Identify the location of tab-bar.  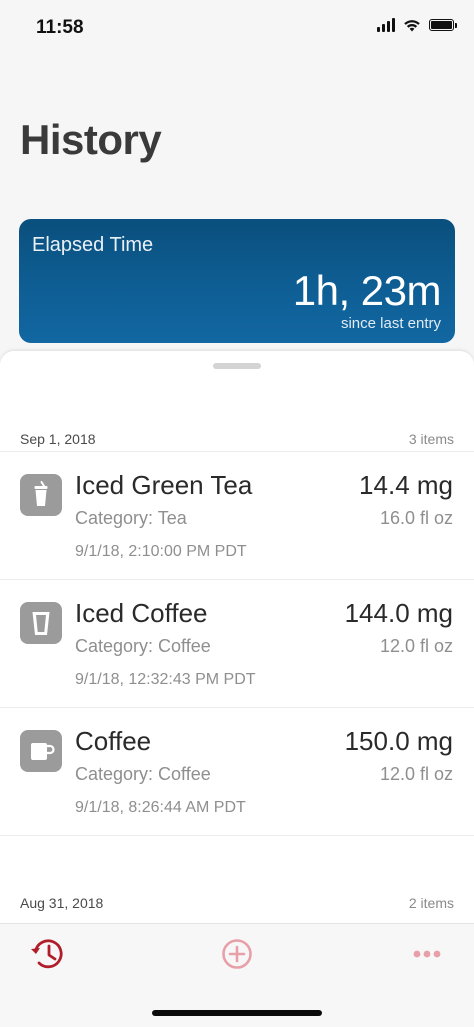
(237, 975).